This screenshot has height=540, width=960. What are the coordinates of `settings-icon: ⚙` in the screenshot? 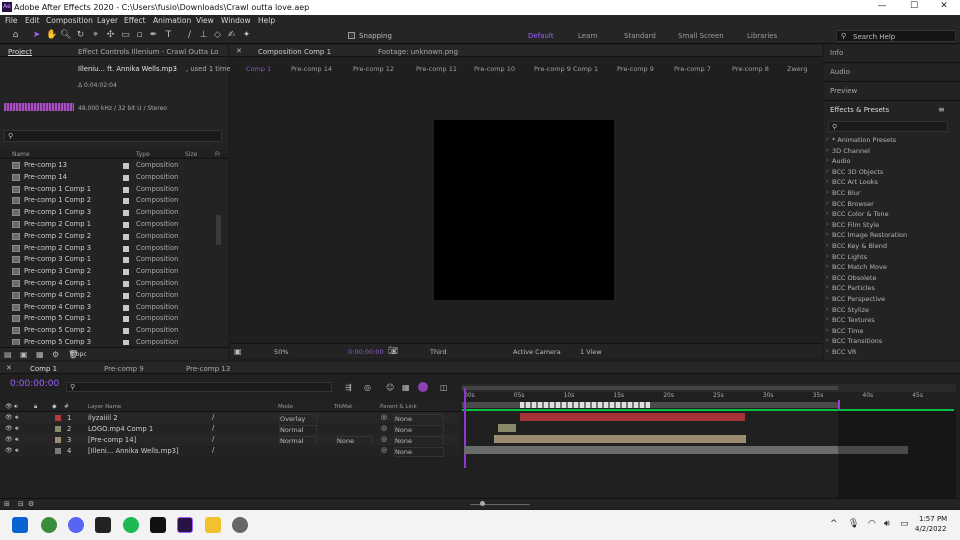 It's located at (55, 354).